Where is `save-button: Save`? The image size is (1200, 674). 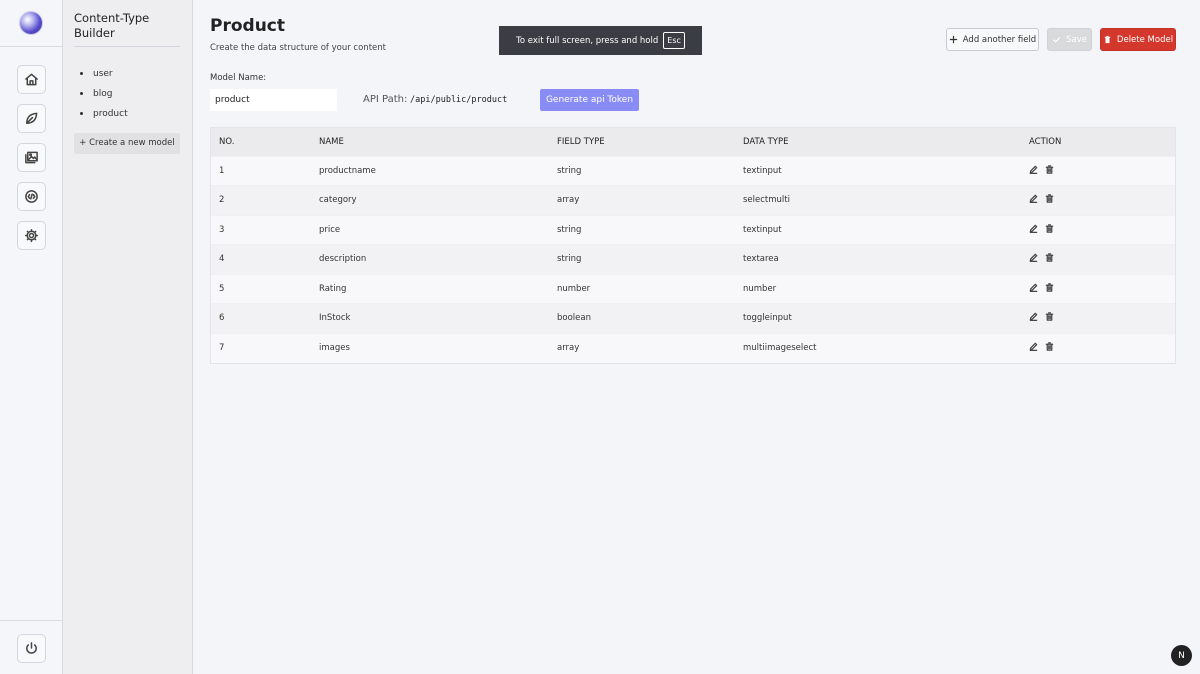
save-button: Save is located at coordinates (1069, 39).